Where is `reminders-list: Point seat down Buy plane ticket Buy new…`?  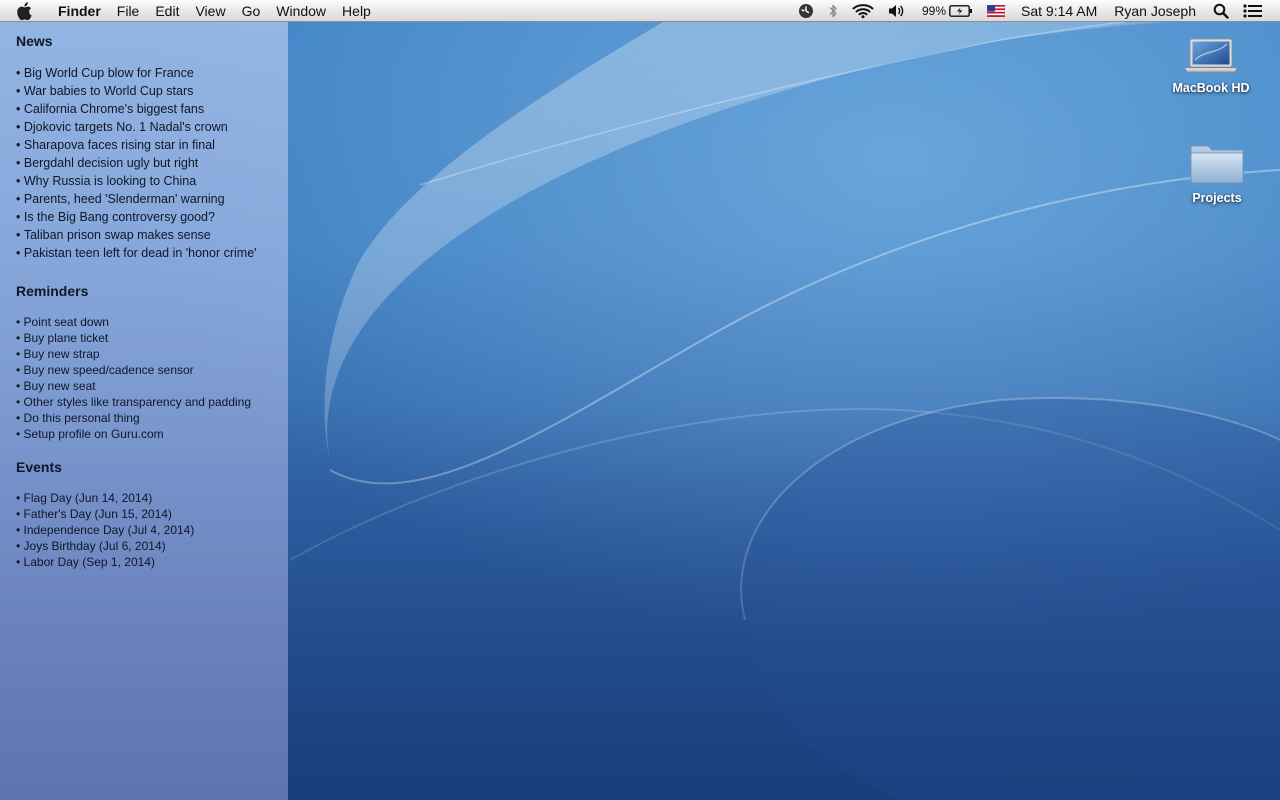 reminders-list: Point seat down Buy plane ticket Buy new… is located at coordinates (152, 378).